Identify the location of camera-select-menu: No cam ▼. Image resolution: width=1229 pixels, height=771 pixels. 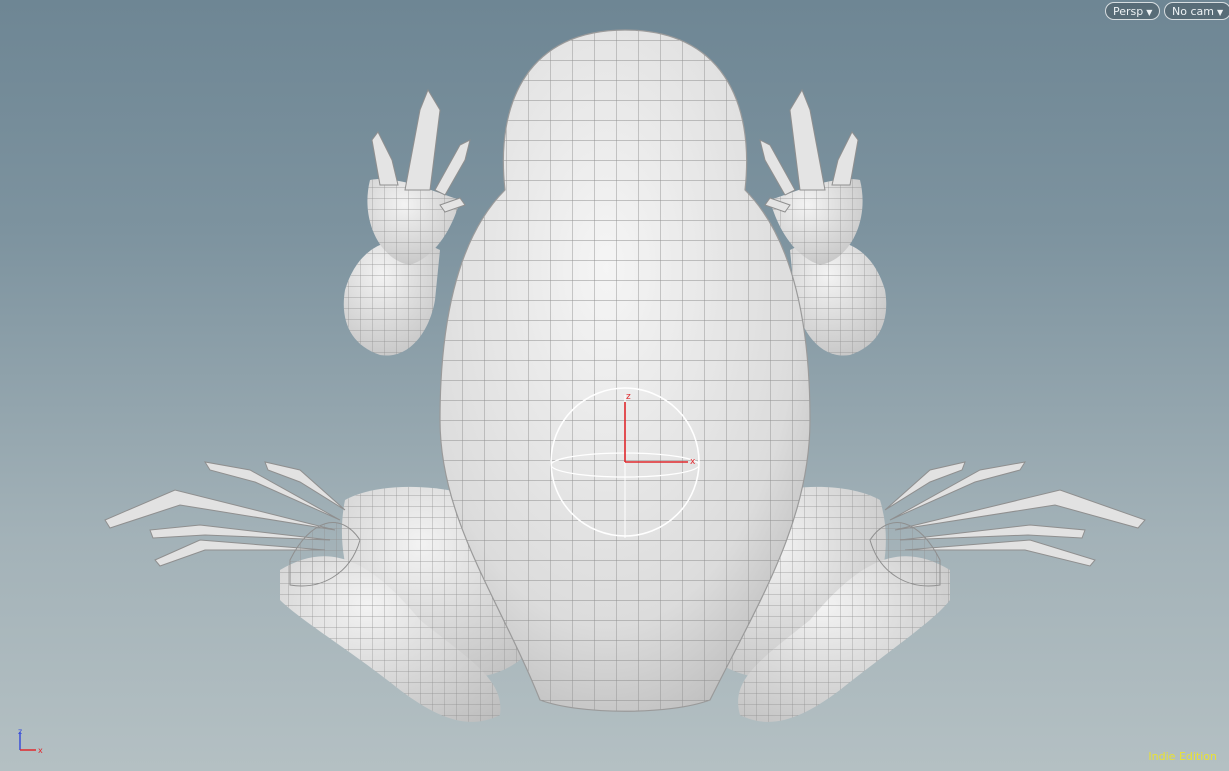
(1196, 11).